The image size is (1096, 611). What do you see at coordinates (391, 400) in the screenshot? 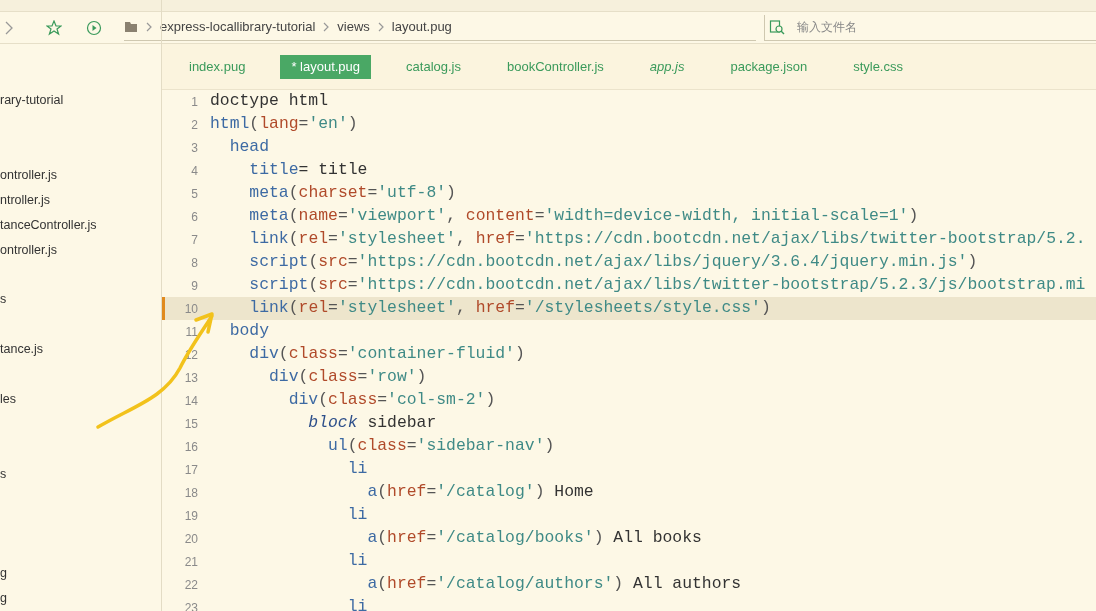
I see `code-line: div(class='col-sm-2')` at bounding box center [391, 400].